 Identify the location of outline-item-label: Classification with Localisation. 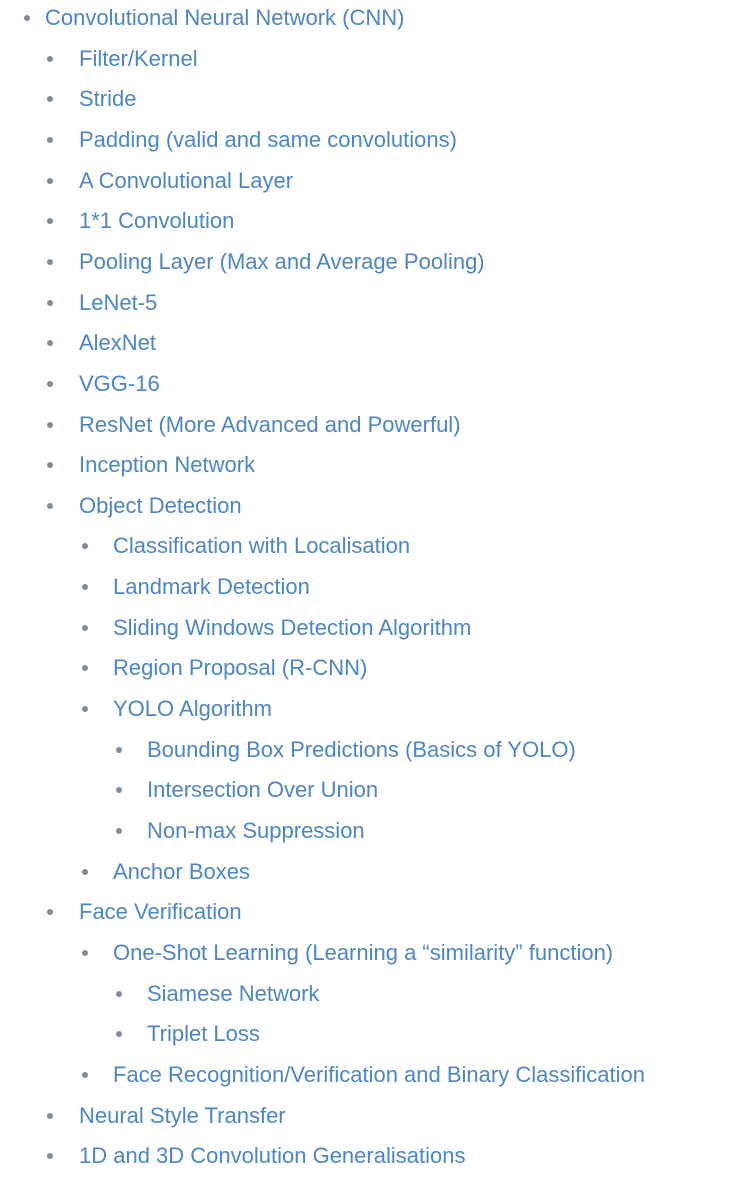
(262, 546).